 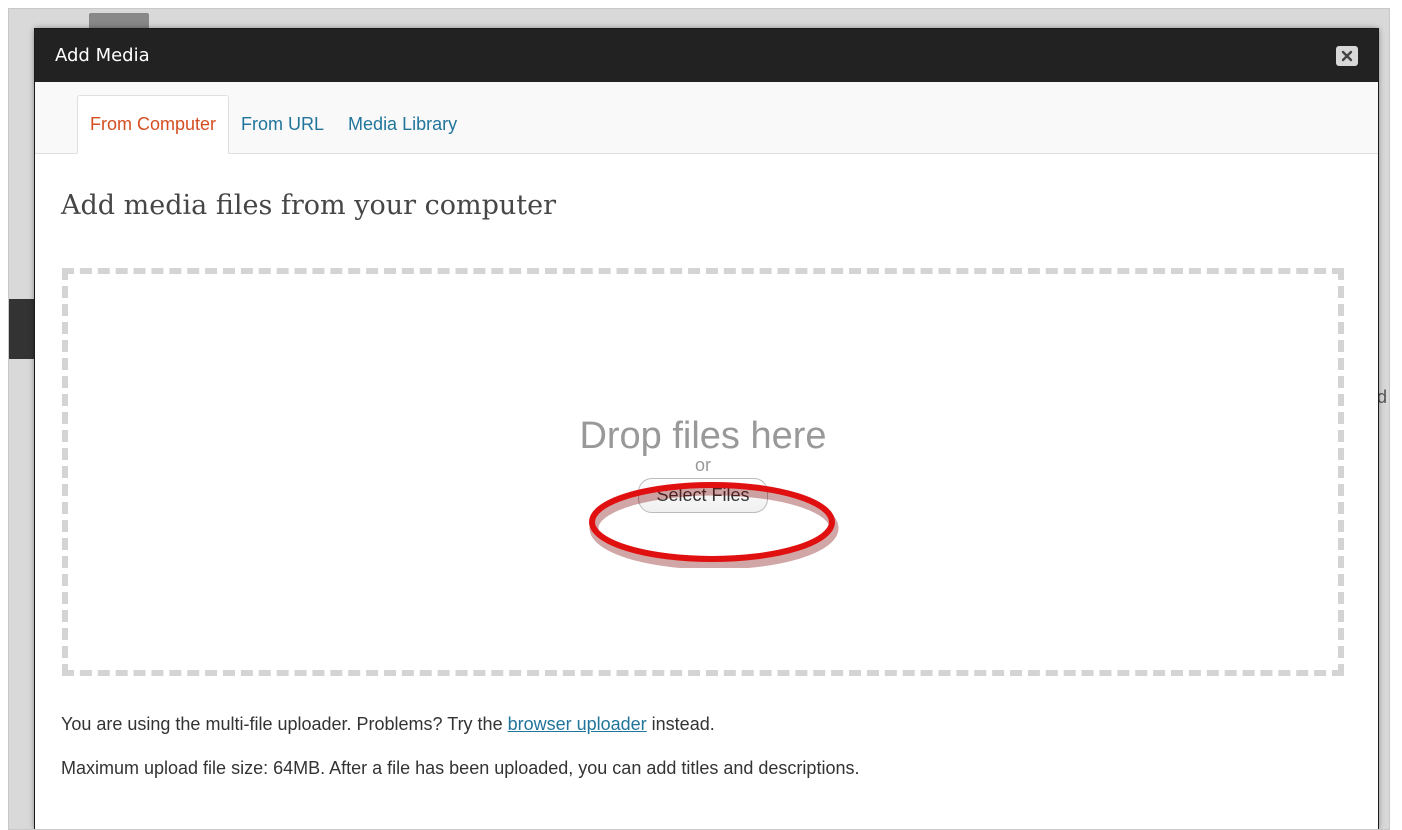 I want to click on close-button, so click(x=1347, y=55).